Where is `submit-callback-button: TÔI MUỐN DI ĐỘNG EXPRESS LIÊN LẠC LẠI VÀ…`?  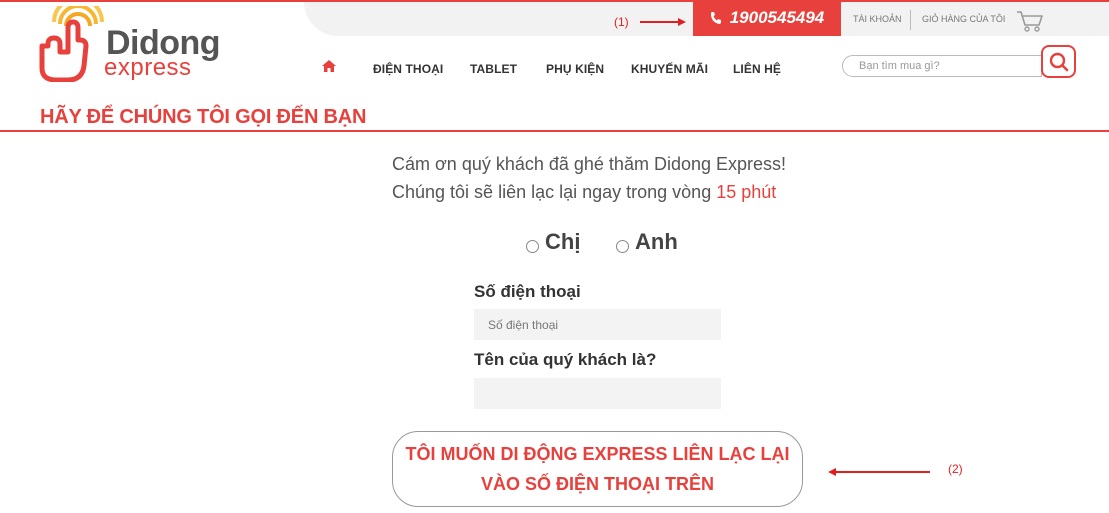
submit-callback-button: TÔI MUỐN DI ĐỘNG EXPRESS LIÊN LẠC LẠI VÀ… is located at coordinates (597, 469).